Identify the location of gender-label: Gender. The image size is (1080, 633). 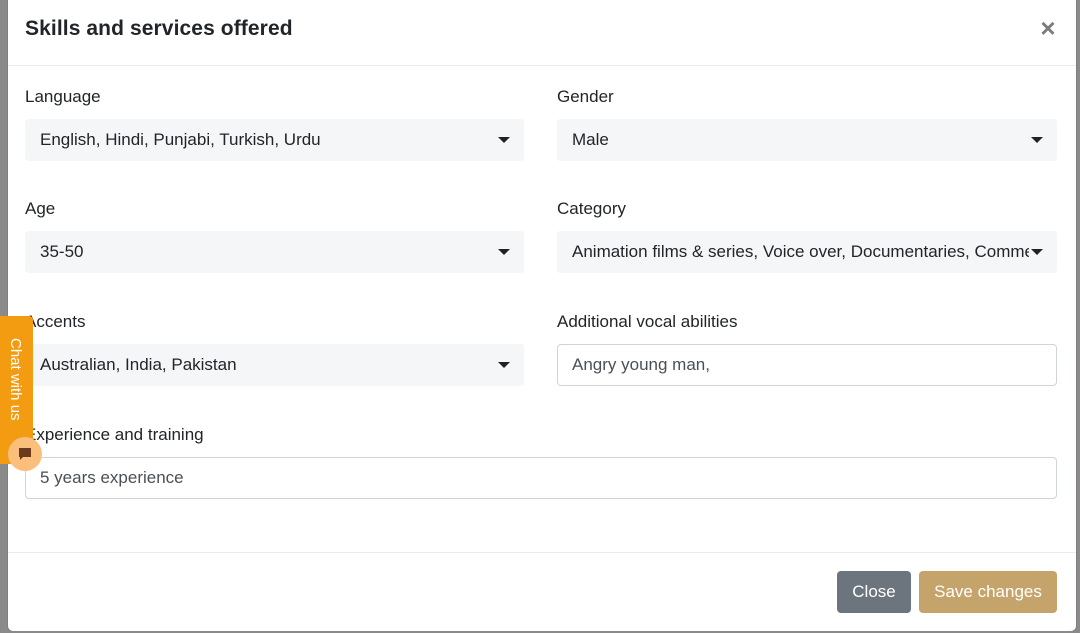
(585, 96).